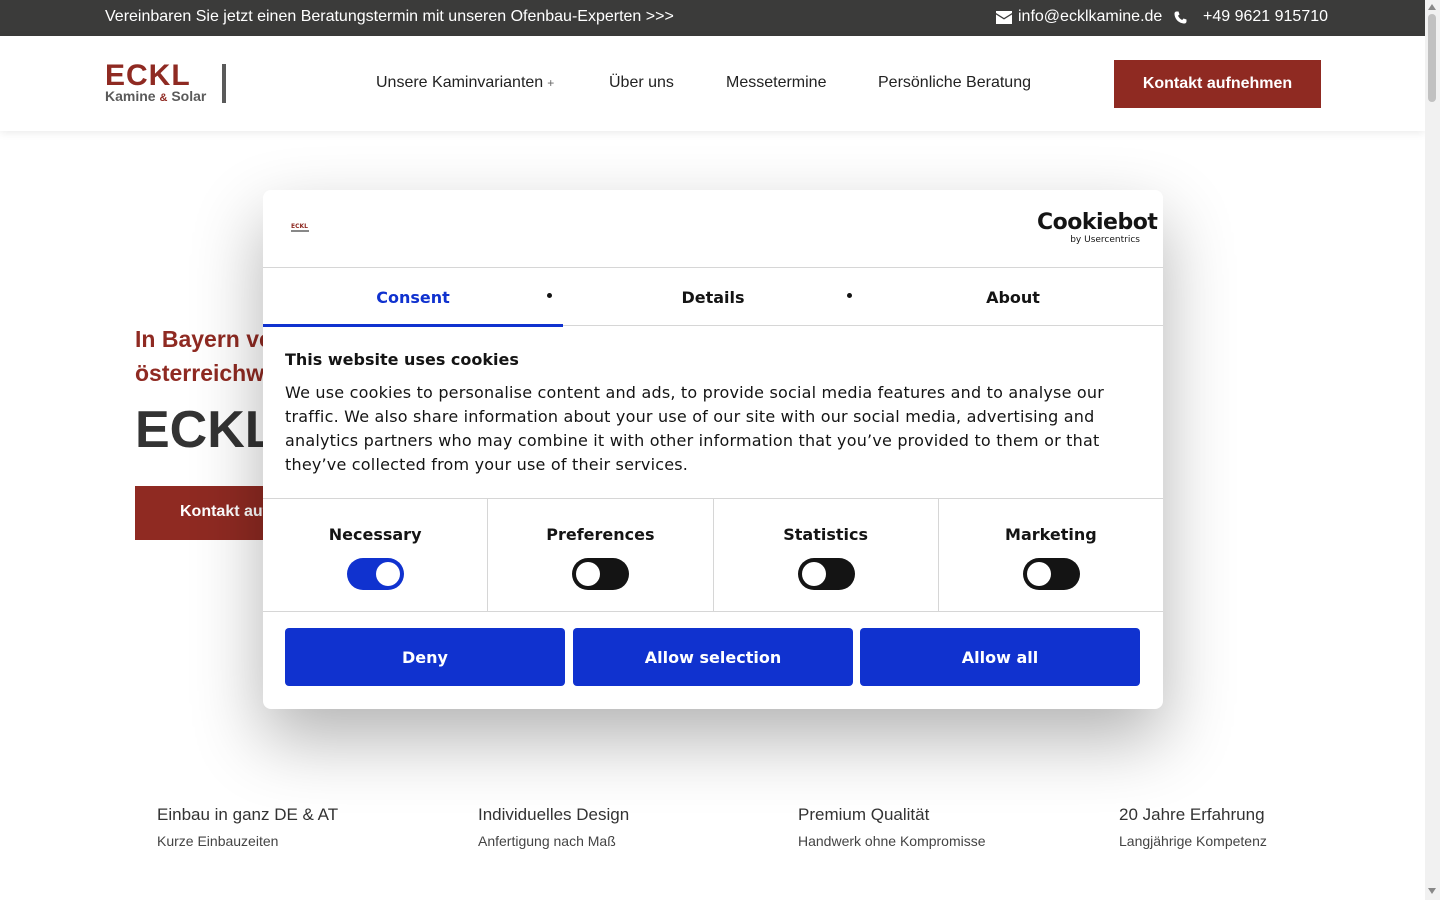 Image resolution: width=1440 pixels, height=900 pixels. I want to click on tab-consent: Consent, so click(413, 297).